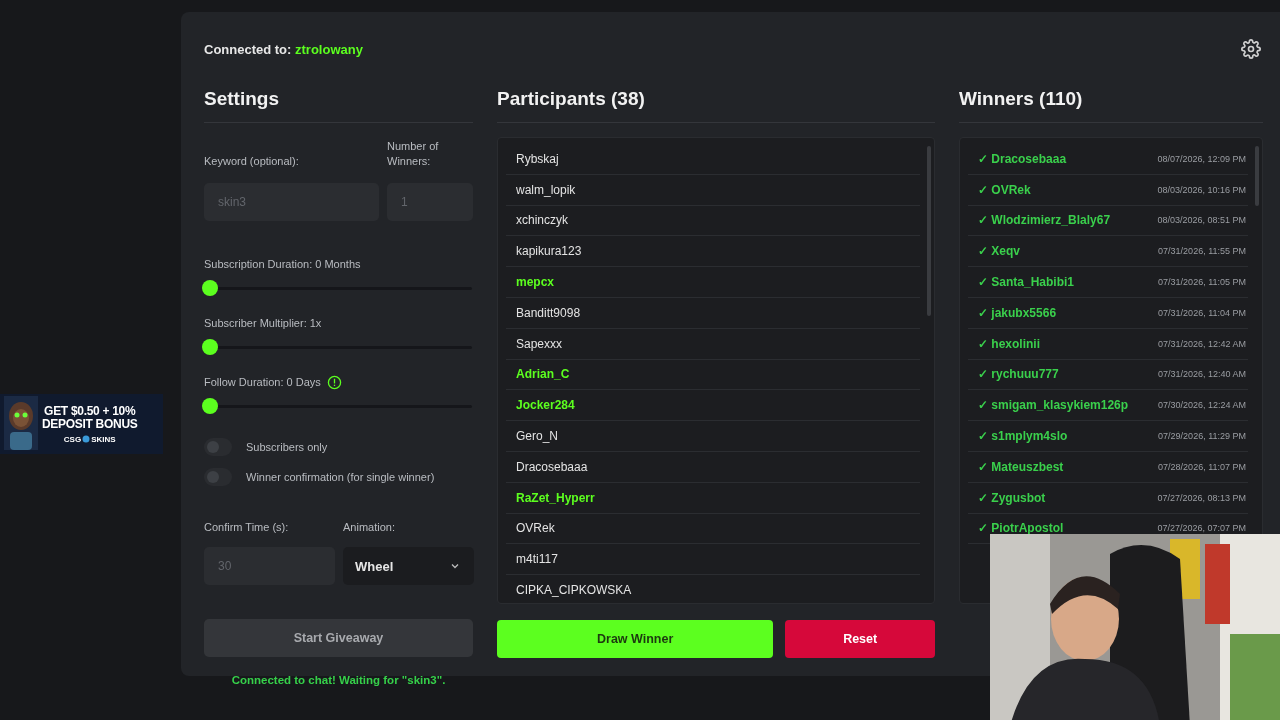 The height and width of the screenshot is (720, 1280). What do you see at coordinates (1201, 497) in the screenshot?
I see `winner-time: 07/27/2026, 08:13 PM` at bounding box center [1201, 497].